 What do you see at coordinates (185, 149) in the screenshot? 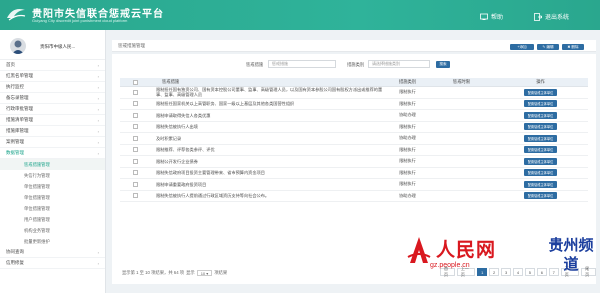
I see `measure-cell: 限制推荐、评荐各类参评、评优` at bounding box center [185, 149].